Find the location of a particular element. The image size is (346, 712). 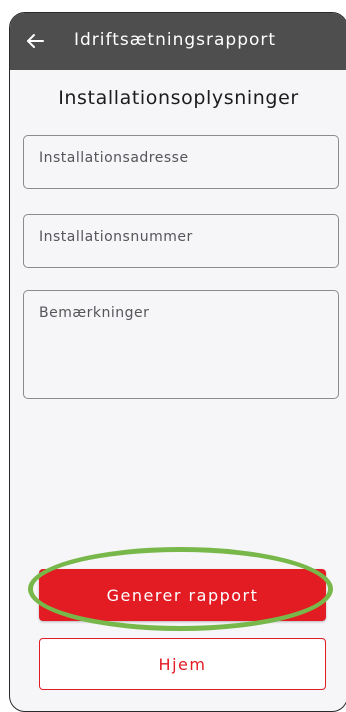

generate-report-button: Generer rapport is located at coordinates (182, 595).